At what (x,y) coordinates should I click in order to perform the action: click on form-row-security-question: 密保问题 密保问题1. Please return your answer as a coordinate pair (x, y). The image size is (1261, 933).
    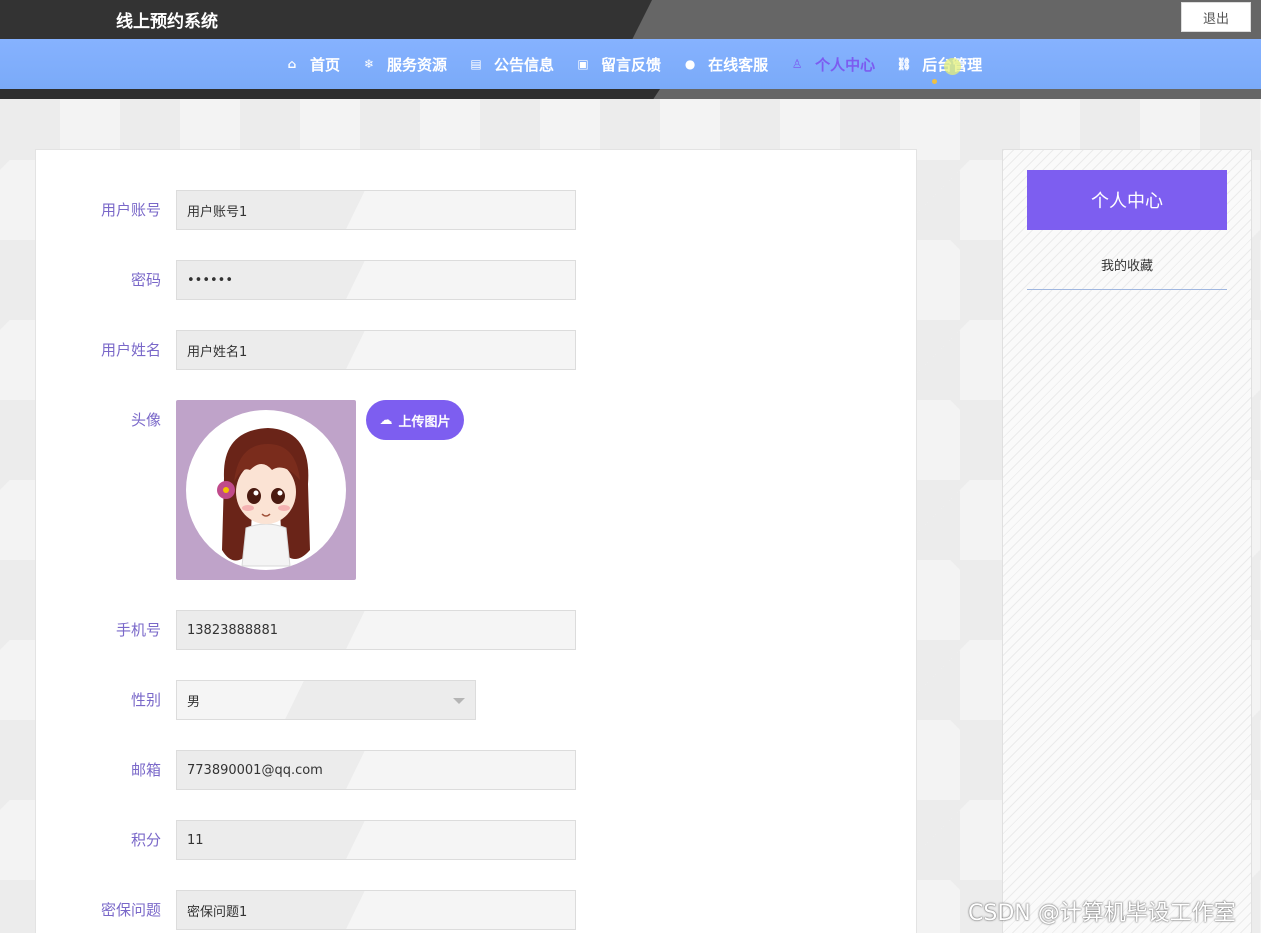
    Looking at the image, I should click on (476, 910).